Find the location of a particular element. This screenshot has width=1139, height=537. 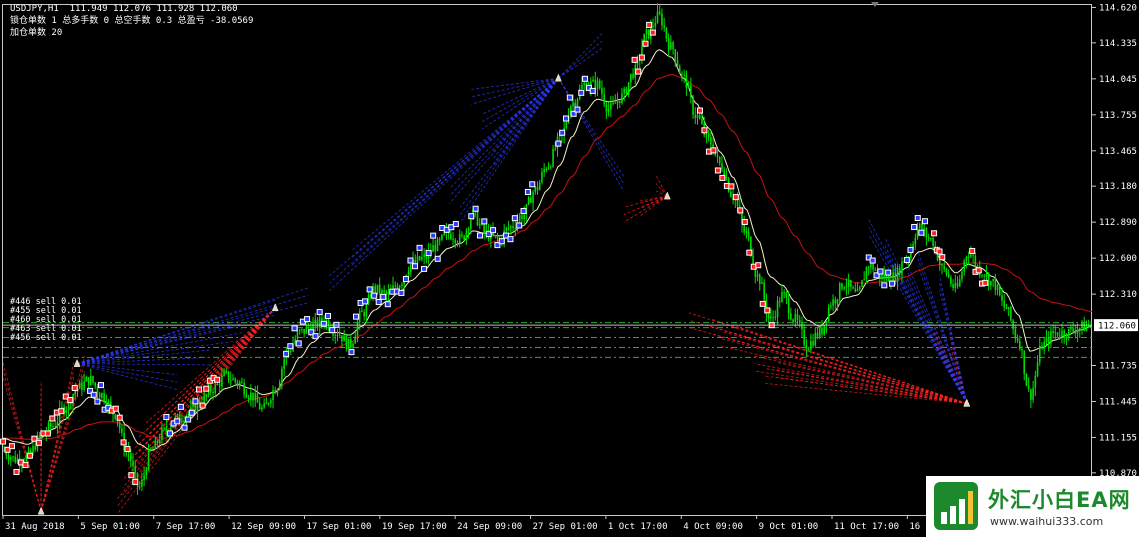

price-tick-label: 111.445 is located at coordinates (1118, 402).